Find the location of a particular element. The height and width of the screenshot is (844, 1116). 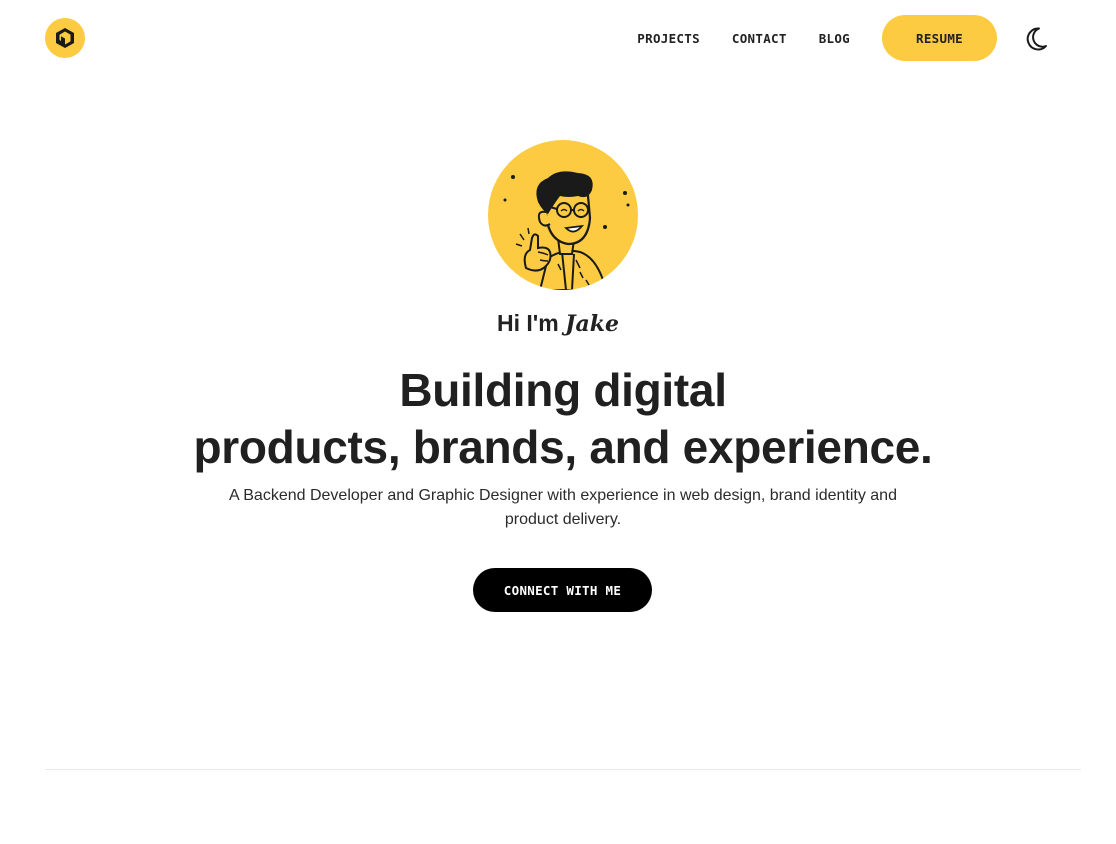

cartoon-avatar-icon is located at coordinates (566, 230).